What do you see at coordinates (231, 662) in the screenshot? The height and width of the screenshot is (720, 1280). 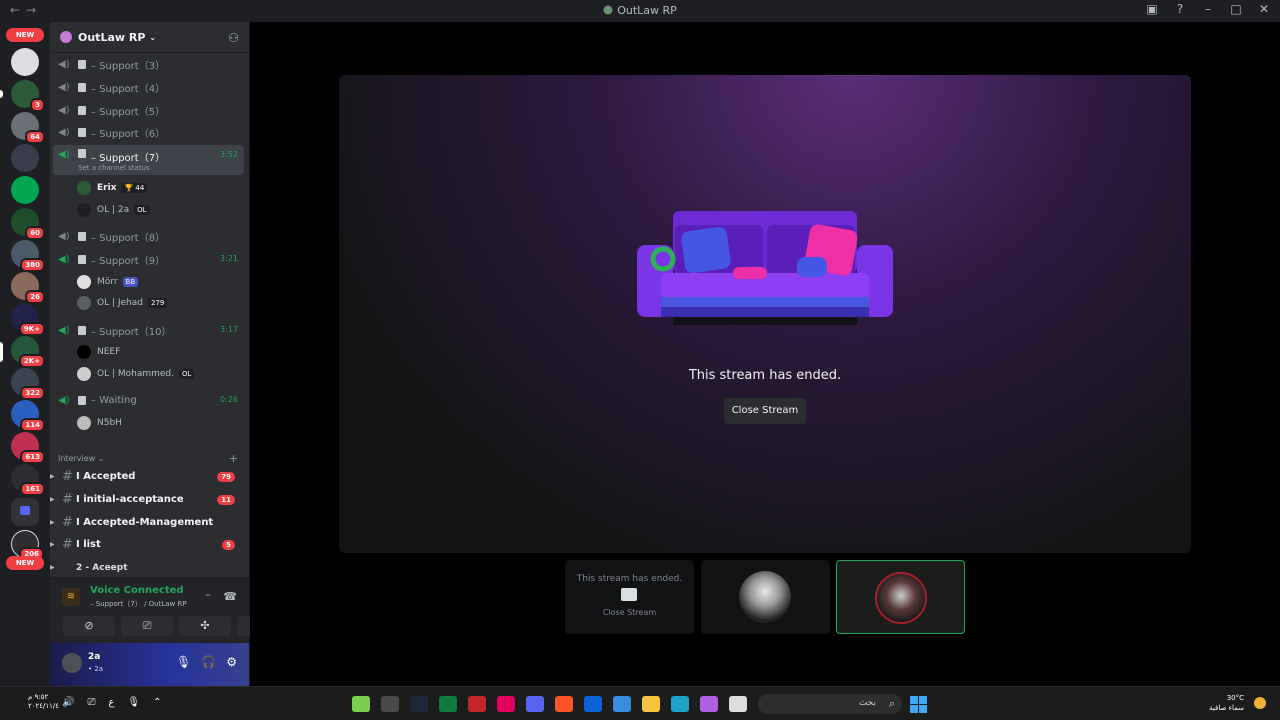 I see `settings-gear-icon: ⚙` at bounding box center [231, 662].